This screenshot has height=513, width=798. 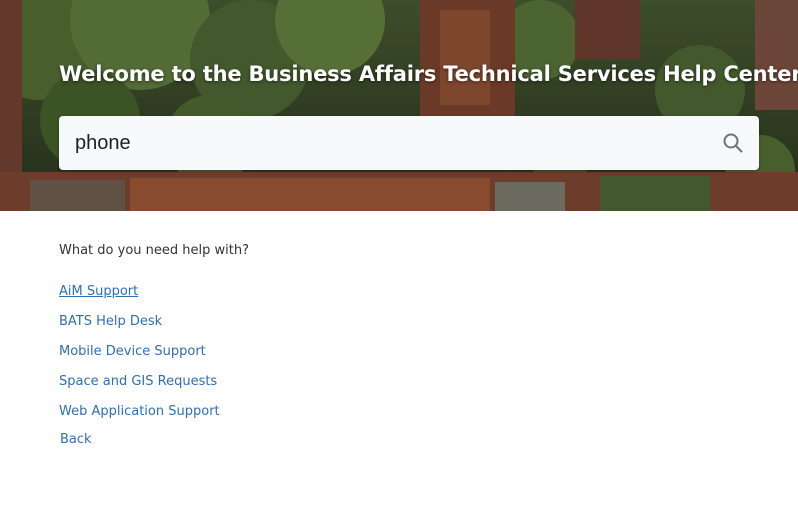 I want to click on list-item: Web Application Support, so click(x=409, y=412).